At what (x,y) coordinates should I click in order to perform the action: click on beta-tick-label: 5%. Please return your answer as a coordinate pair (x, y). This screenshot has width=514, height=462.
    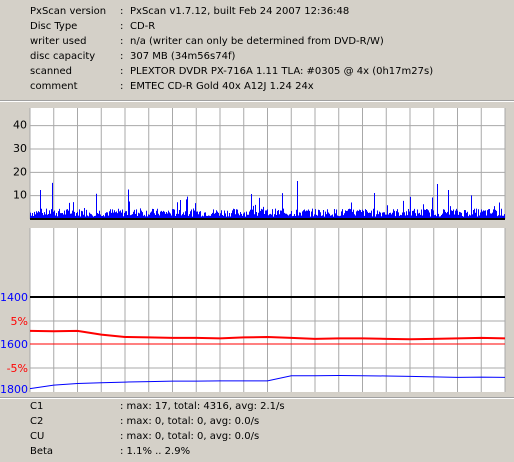
    Looking at the image, I should click on (19, 321).